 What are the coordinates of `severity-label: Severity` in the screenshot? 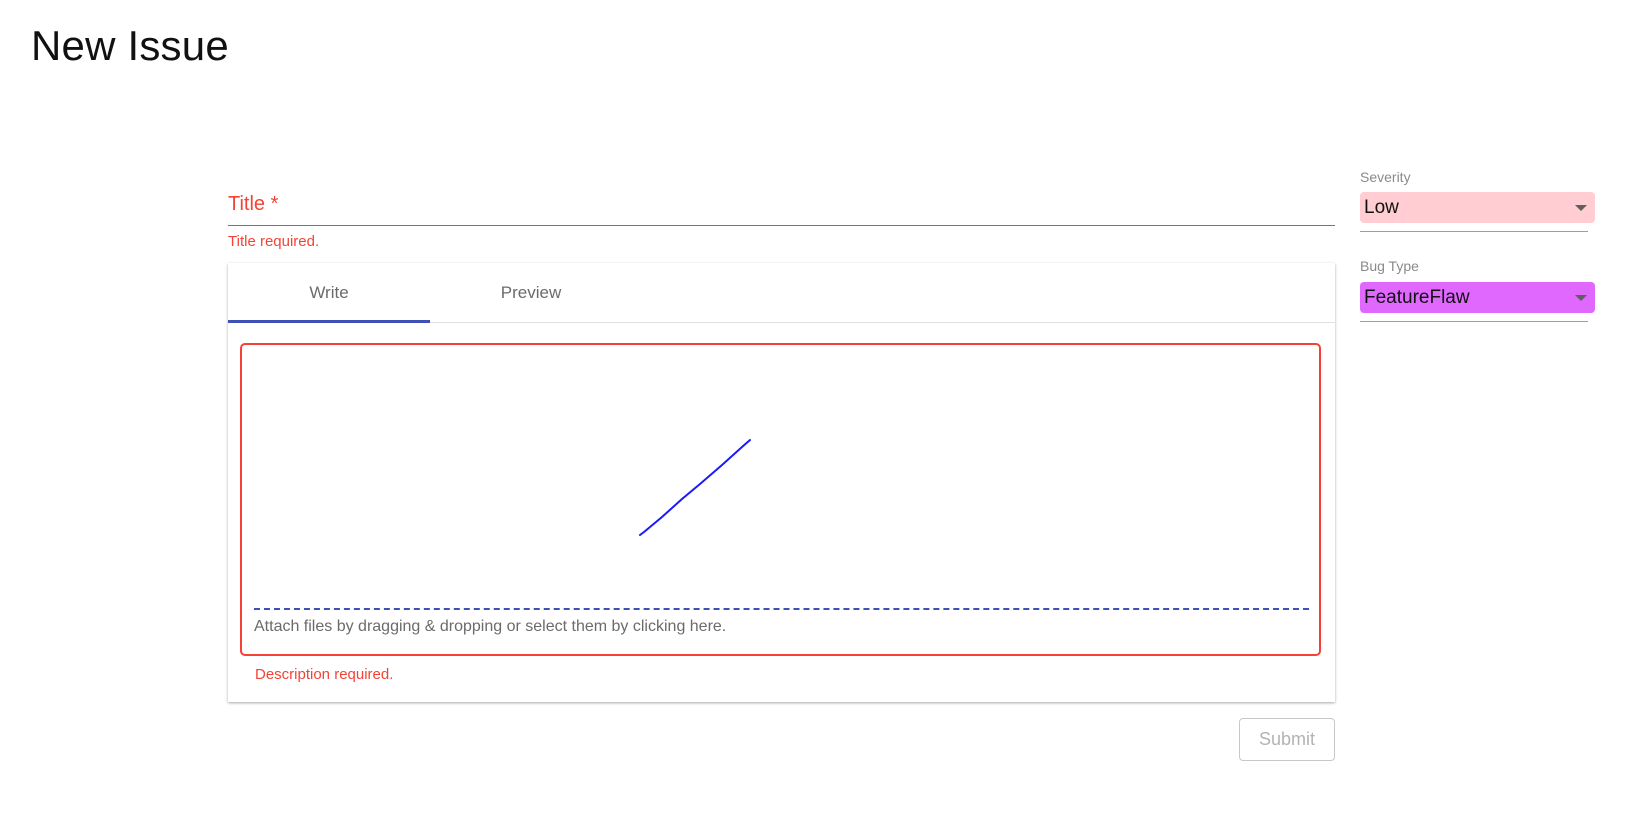 It's located at (1385, 177).